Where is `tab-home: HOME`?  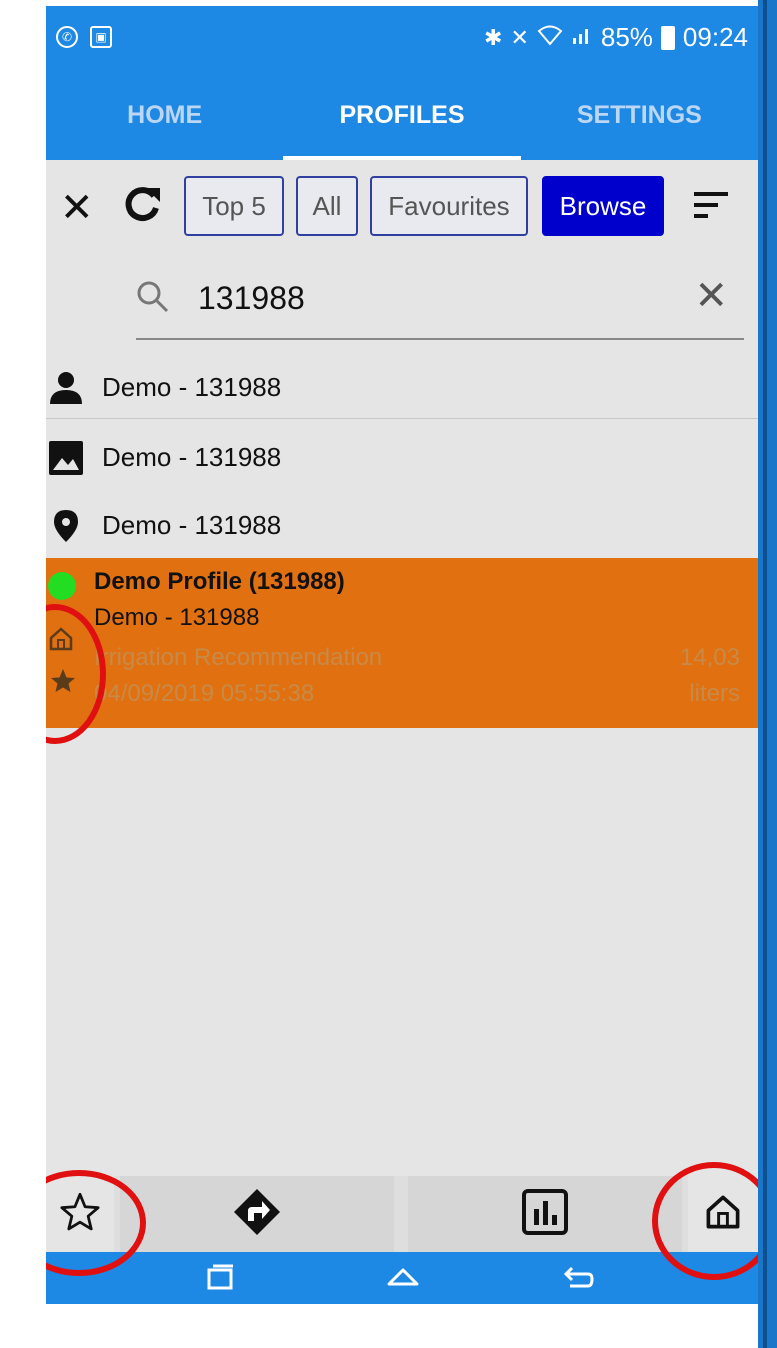
tab-home: HOME is located at coordinates (164, 115).